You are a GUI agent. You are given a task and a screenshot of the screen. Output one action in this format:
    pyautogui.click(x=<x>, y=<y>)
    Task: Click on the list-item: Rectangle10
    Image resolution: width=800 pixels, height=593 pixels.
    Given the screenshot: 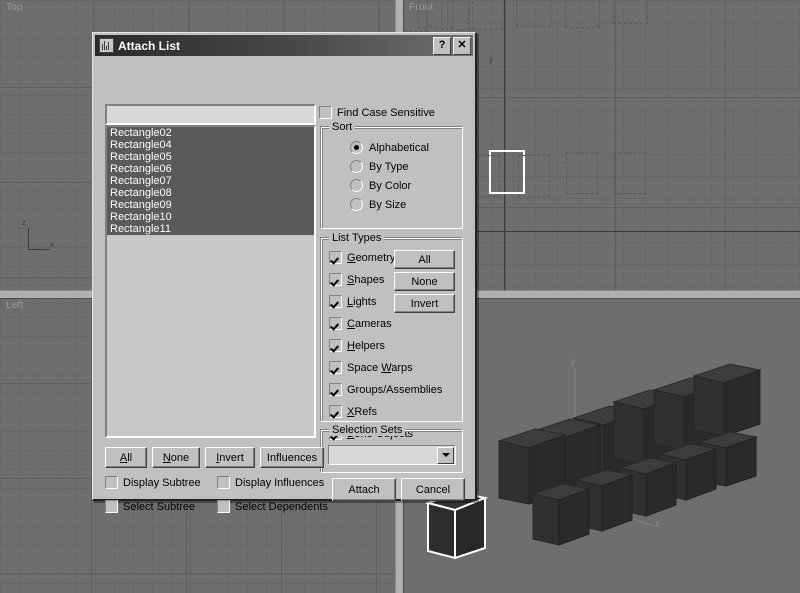 What is the action you would take?
    pyautogui.click(x=210, y=217)
    